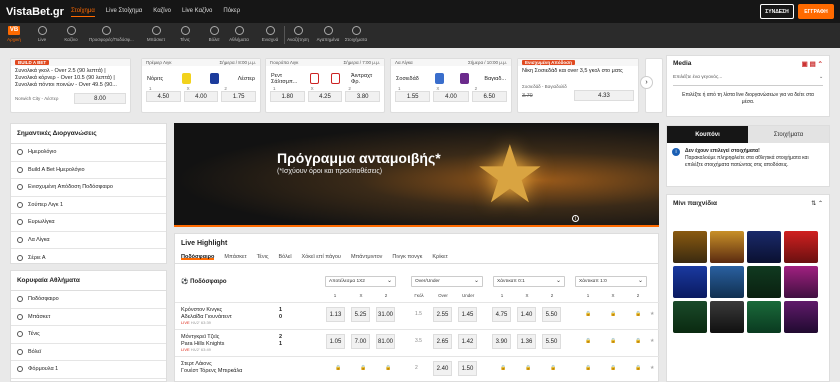 The image size is (840, 382). I want to click on tab-football: Ποδόσφαιρο, so click(198, 257).